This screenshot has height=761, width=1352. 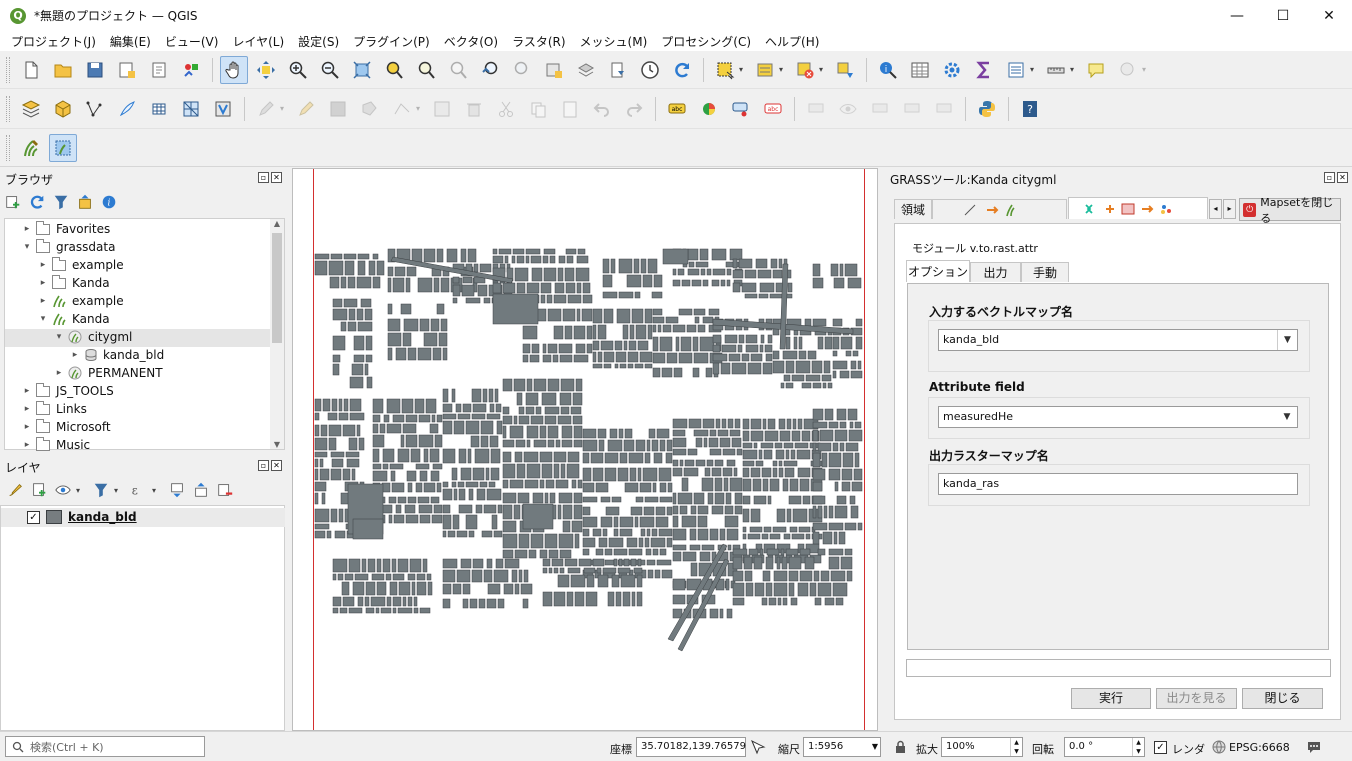 What do you see at coordinates (773, 109) in the screenshot?
I see `highlight-labels-button: abc` at bounding box center [773, 109].